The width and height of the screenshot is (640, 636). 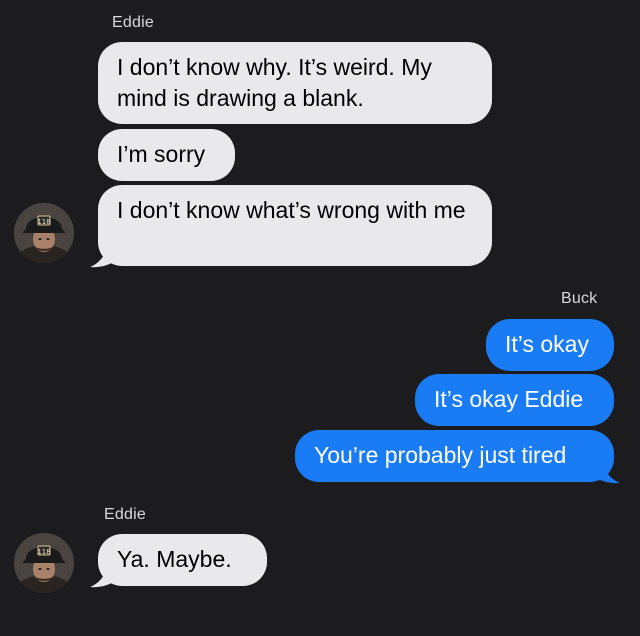 What do you see at coordinates (550, 345) in the screenshot?
I see `sent-message-bubble: It’s okay` at bounding box center [550, 345].